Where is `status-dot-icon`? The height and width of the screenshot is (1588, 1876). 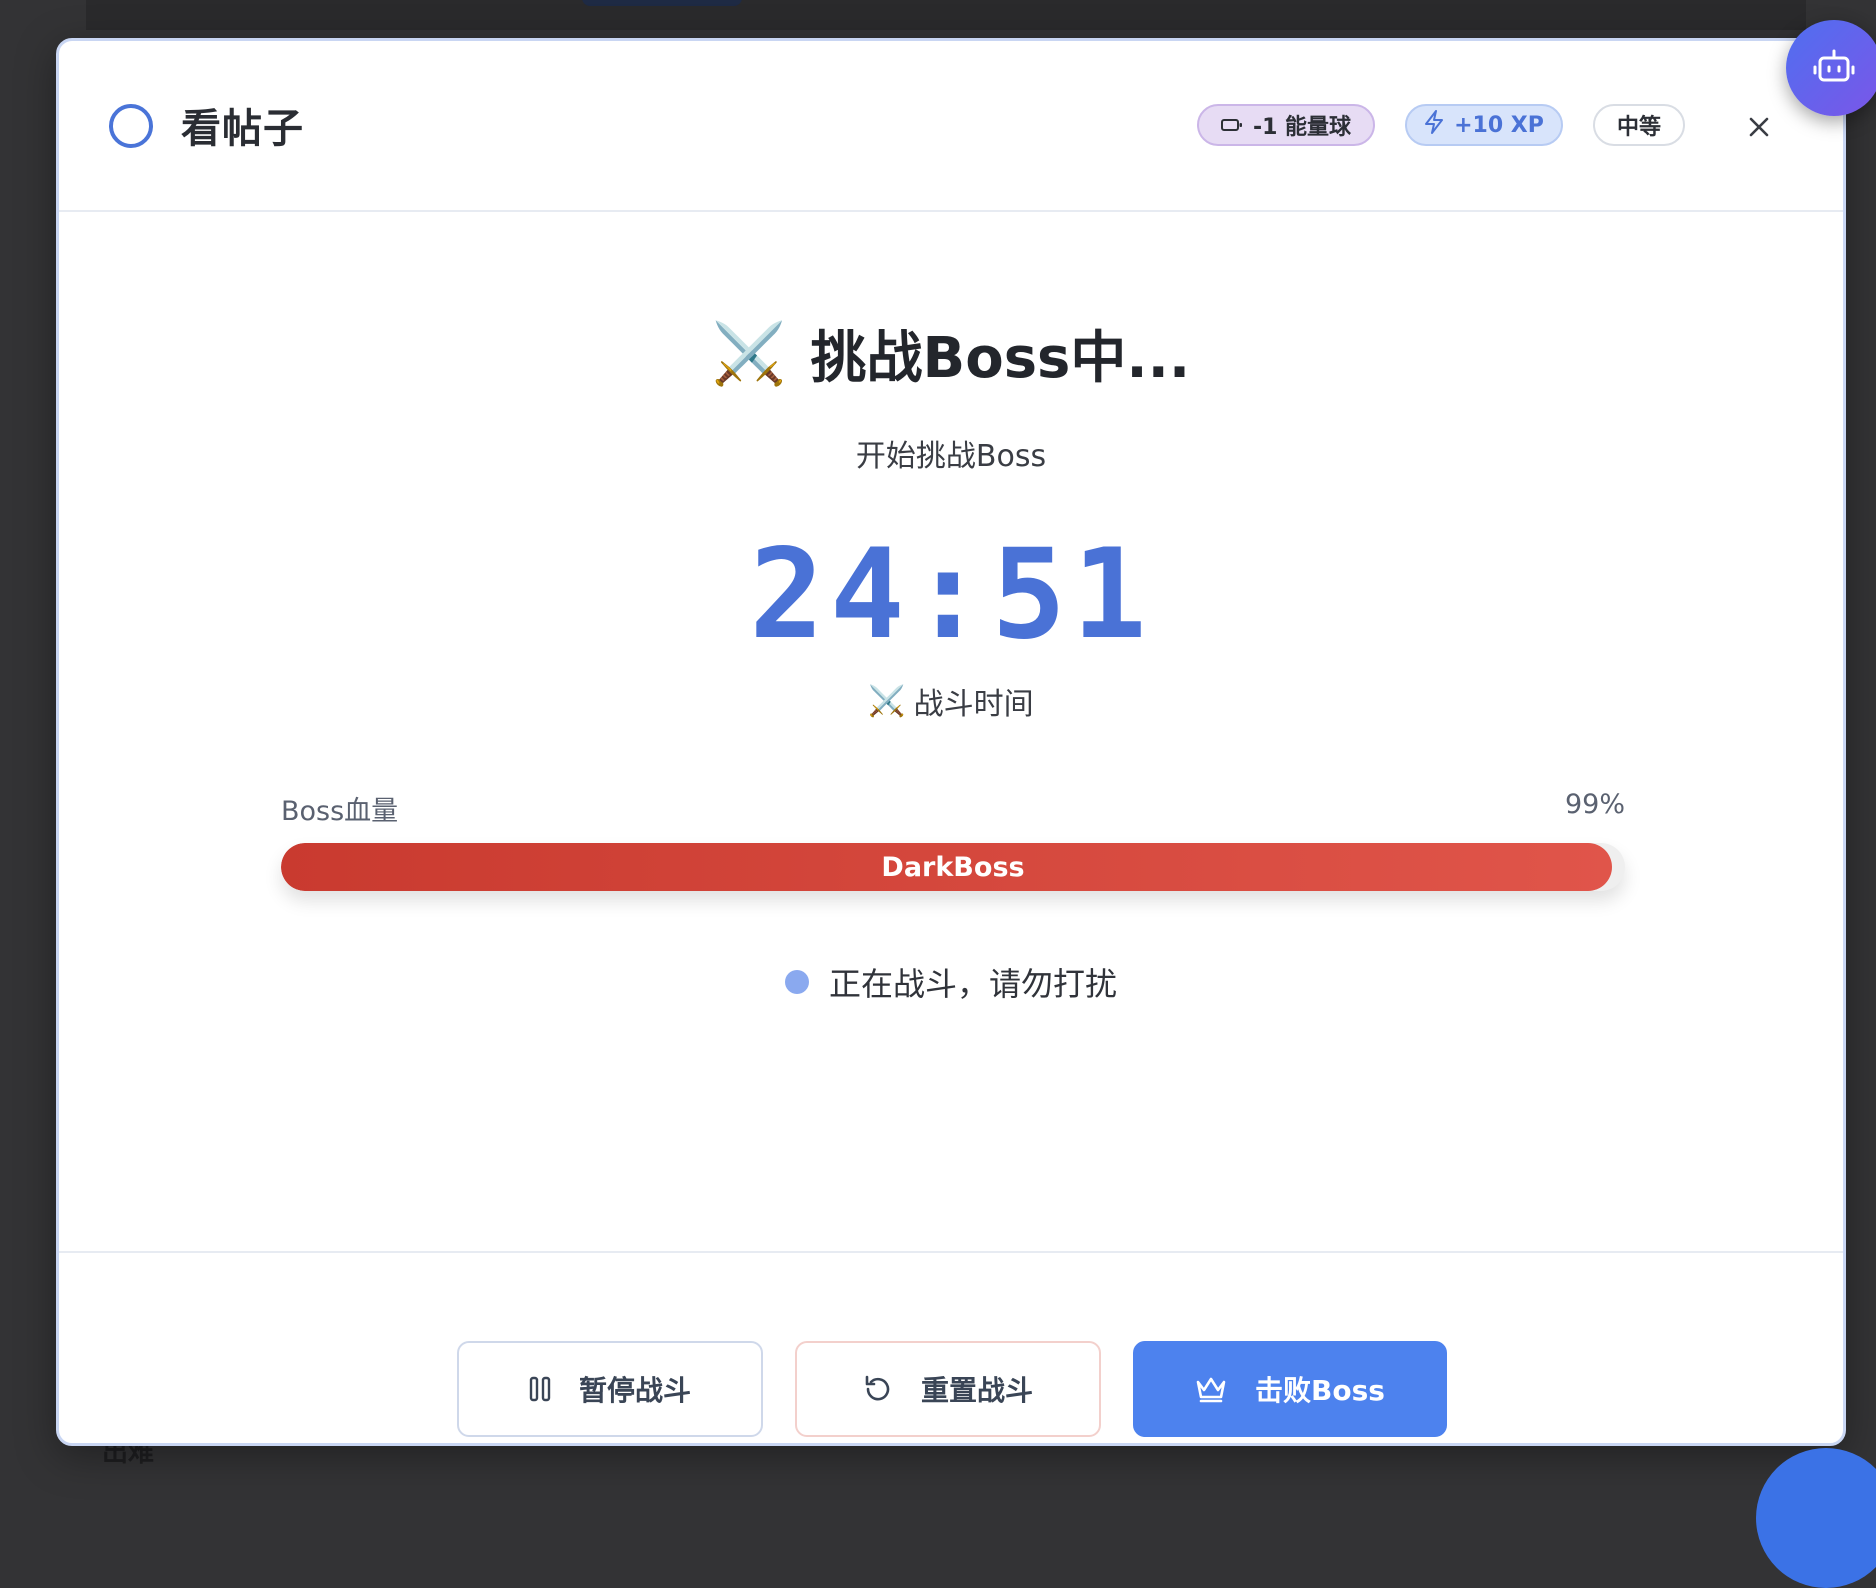
status-dot-icon is located at coordinates (797, 982).